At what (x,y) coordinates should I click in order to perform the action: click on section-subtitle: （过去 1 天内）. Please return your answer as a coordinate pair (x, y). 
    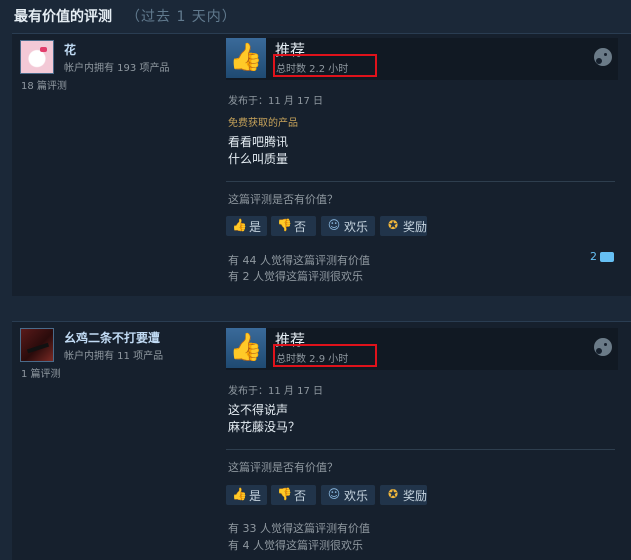
    Looking at the image, I should click on (181, 17).